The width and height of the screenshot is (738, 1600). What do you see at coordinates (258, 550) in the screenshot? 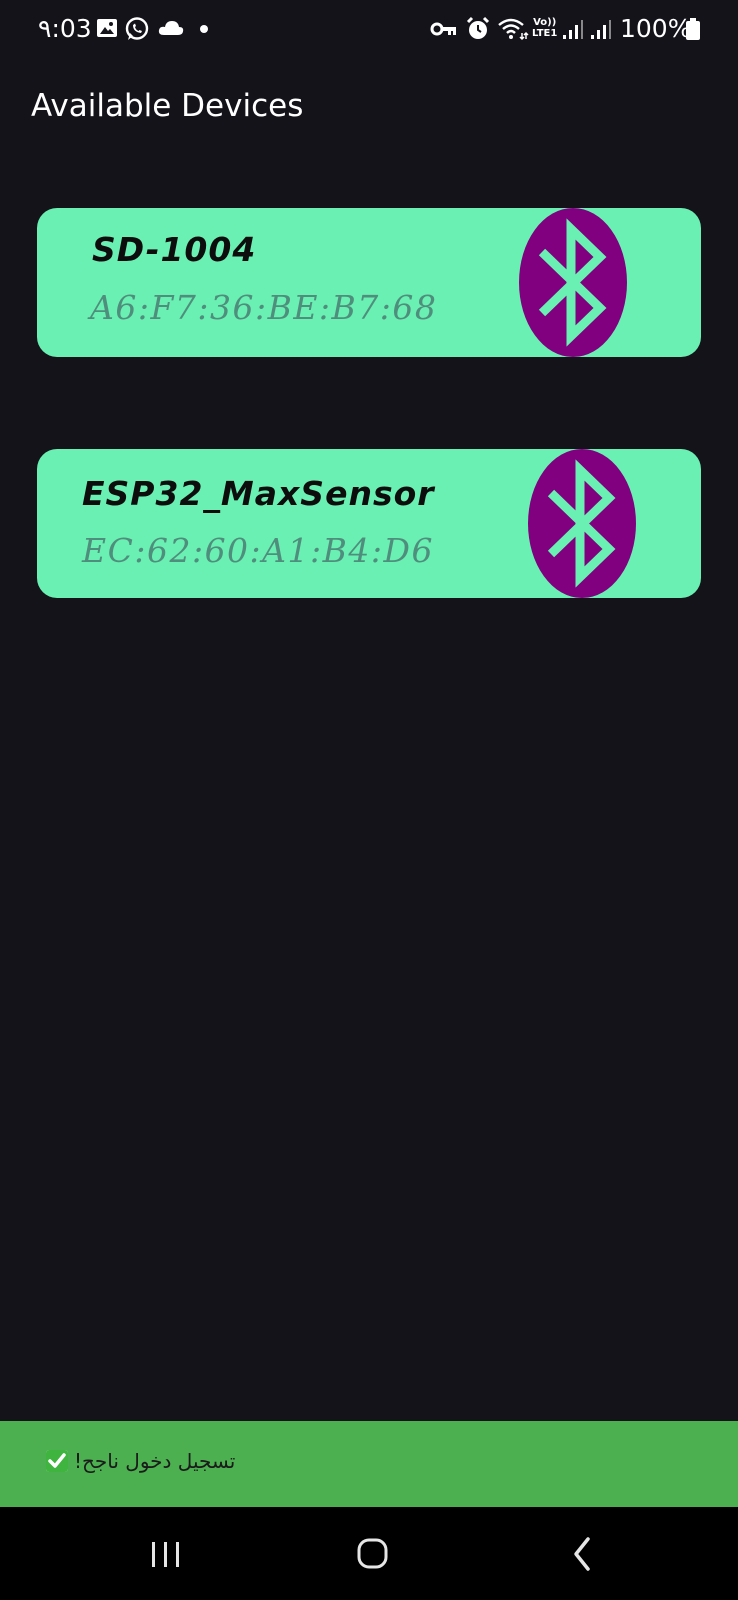
I see `device-address: EC:62:60:A1:B4:D6` at bounding box center [258, 550].